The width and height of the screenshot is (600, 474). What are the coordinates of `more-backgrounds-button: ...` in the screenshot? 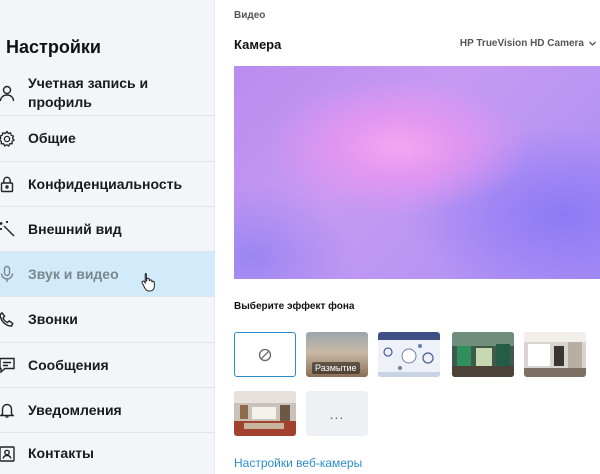 It's located at (337, 413).